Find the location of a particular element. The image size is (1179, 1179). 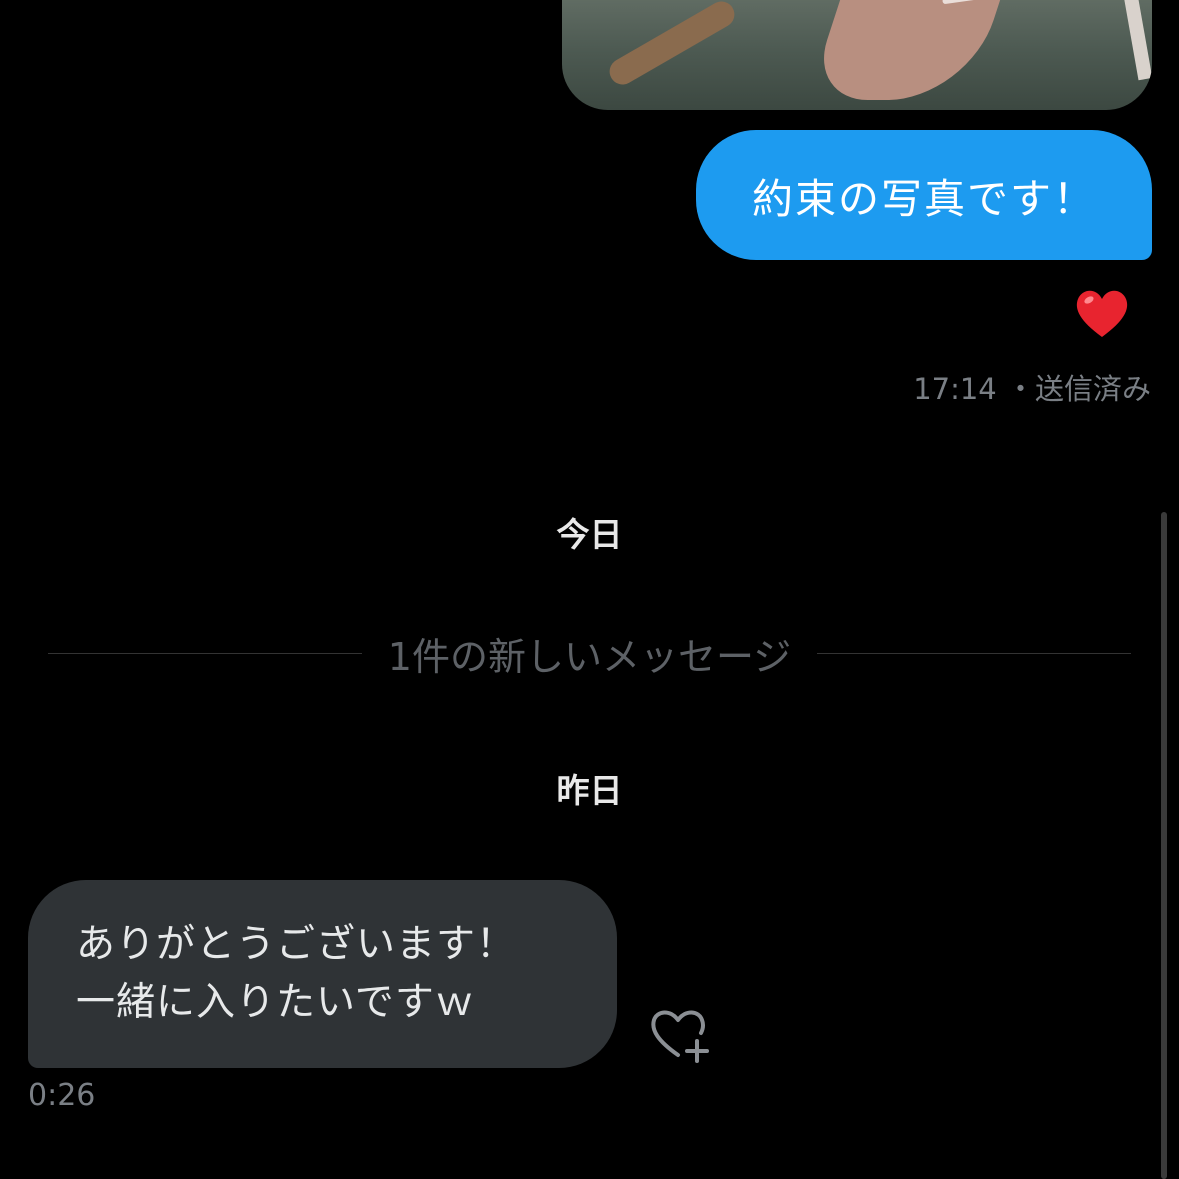

outgoing-meta: 17:14 ・送信済み is located at coordinates (1032, 387).